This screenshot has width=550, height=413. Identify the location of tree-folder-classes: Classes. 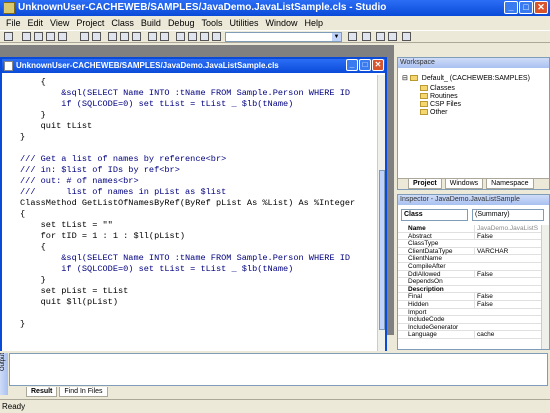
(437, 88).